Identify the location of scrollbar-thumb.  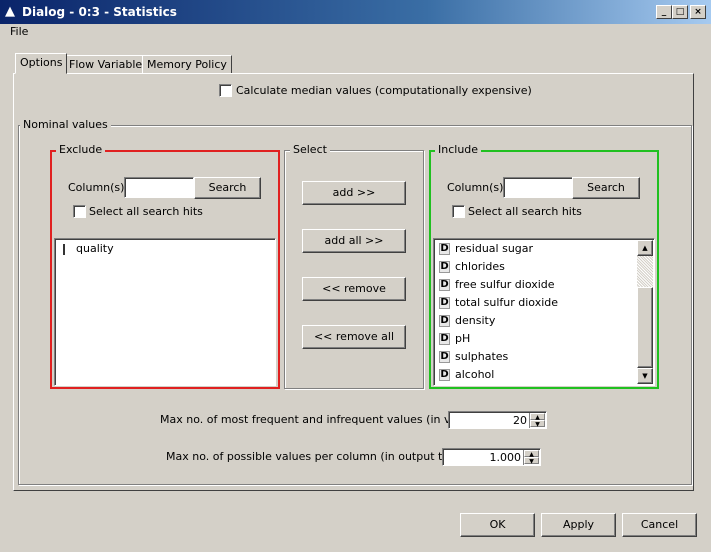
(645, 327).